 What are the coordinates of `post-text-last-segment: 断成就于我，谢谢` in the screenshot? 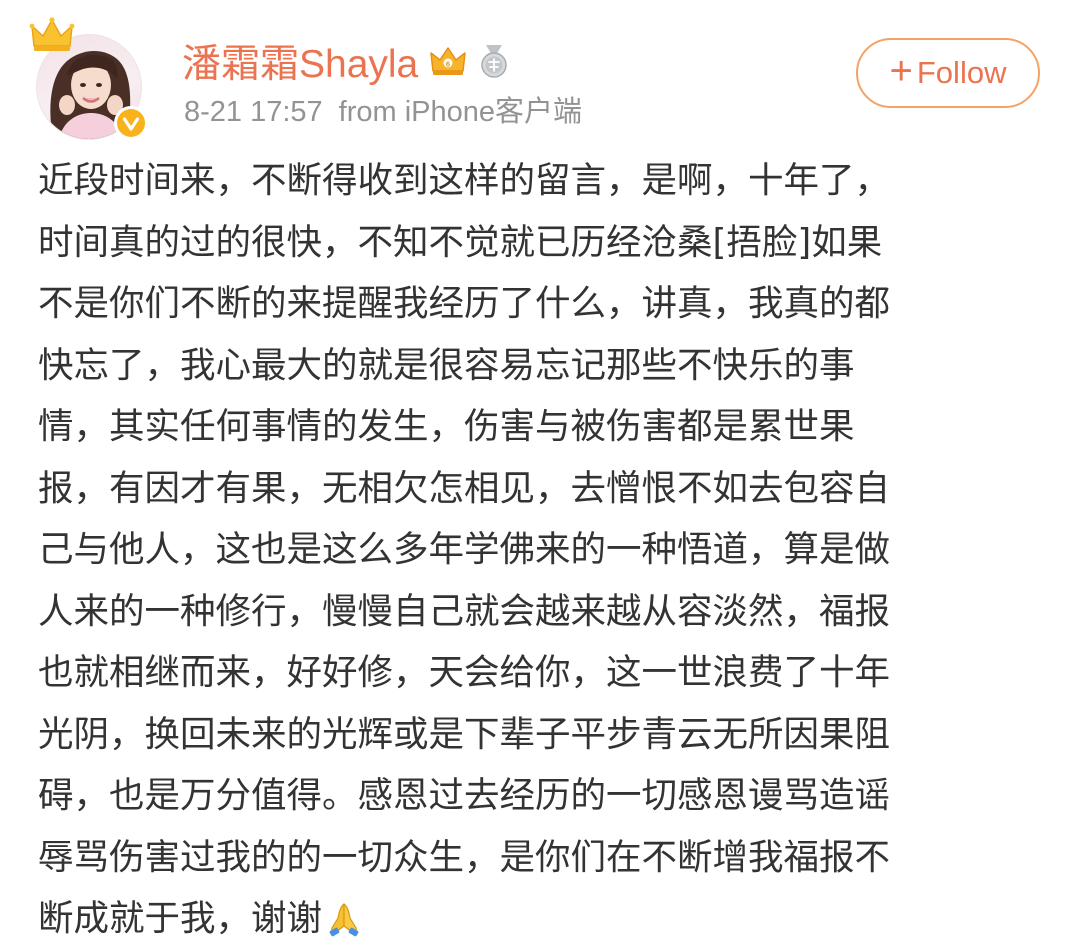 It's located at (180, 918).